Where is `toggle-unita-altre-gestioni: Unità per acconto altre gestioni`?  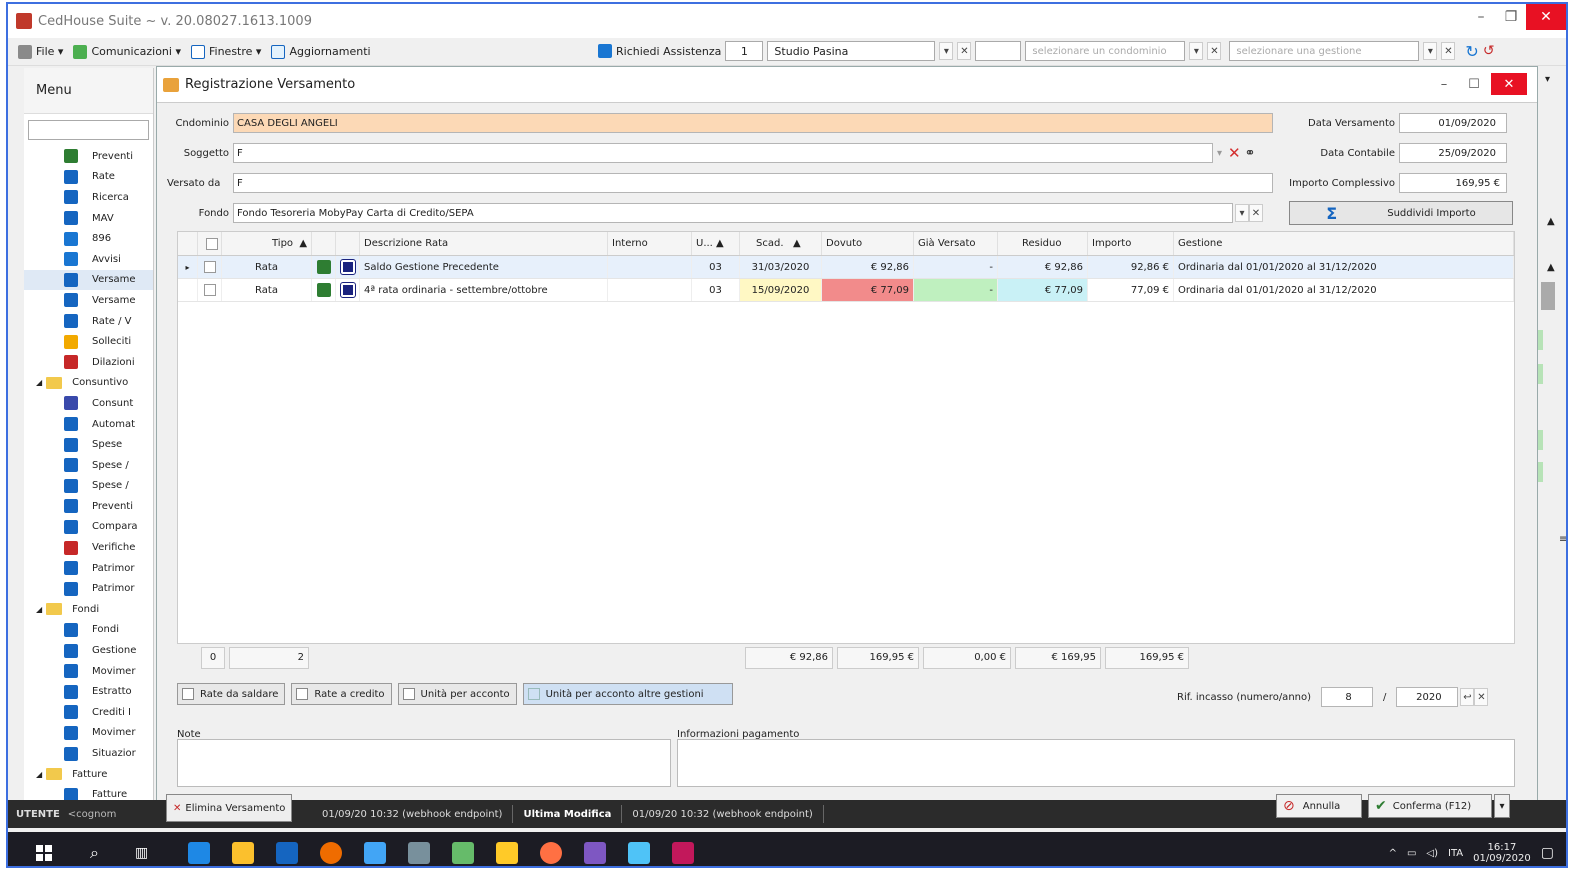
toggle-unita-altre-gestioni: Unità per acconto altre gestioni is located at coordinates (627, 694).